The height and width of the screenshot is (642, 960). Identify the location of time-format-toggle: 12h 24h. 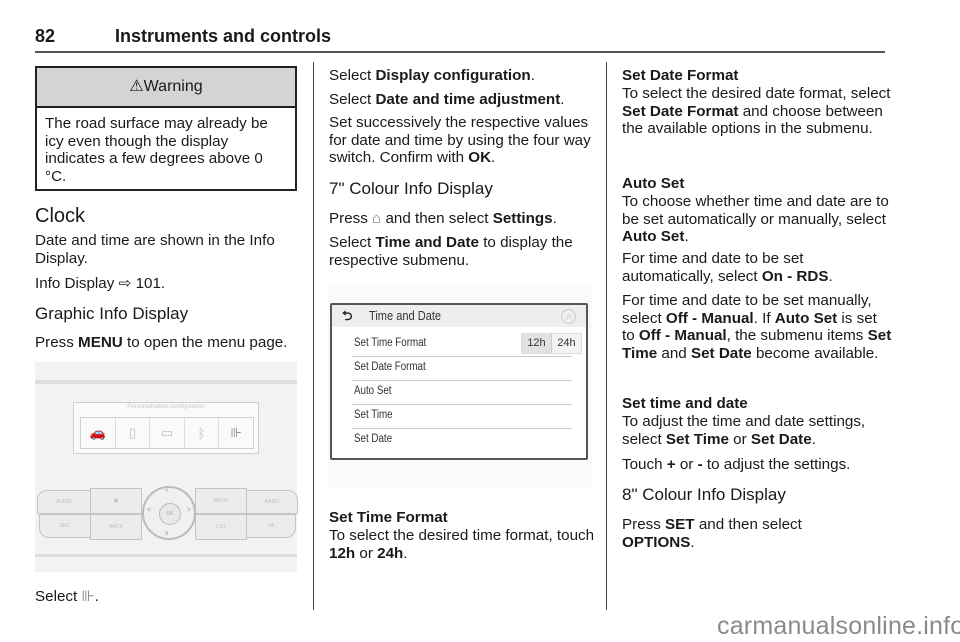
(551, 343).